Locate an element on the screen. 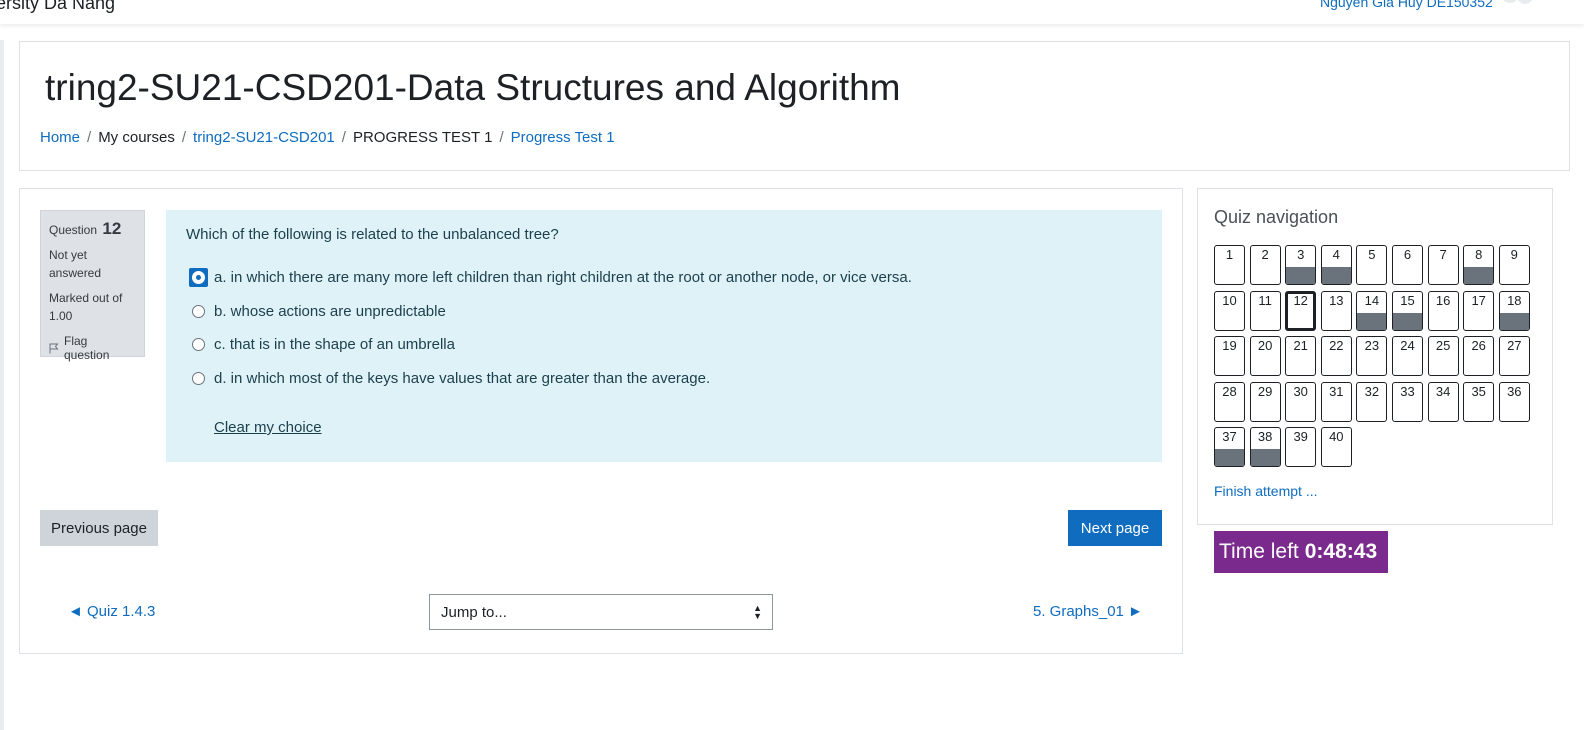 The width and height of the screenshot is (1584, 730). question-label: Question is located at coordinates (73, 230).